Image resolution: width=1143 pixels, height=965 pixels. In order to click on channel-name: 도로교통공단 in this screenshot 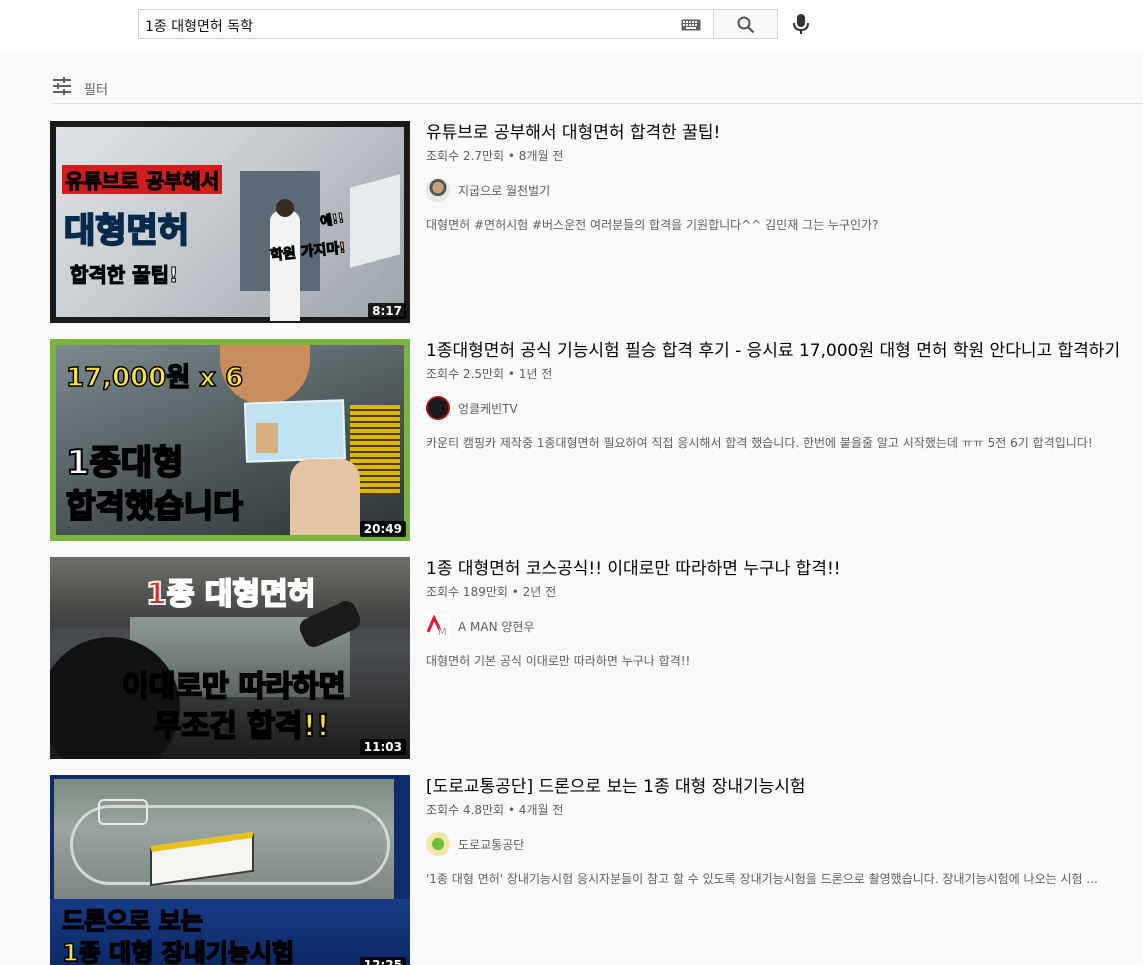, I will do `click(491, 844)`.